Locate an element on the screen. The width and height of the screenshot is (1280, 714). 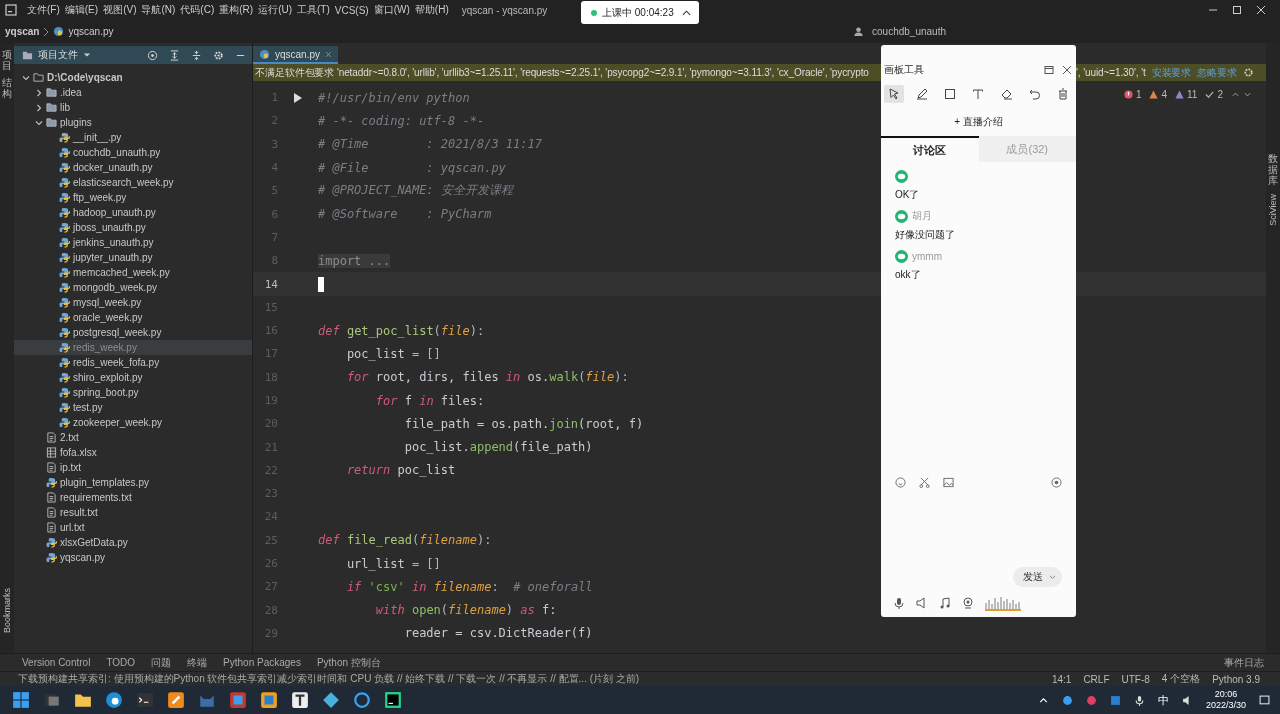
tool-window-tab: Bookmarks is located at coordinates (7, 610).